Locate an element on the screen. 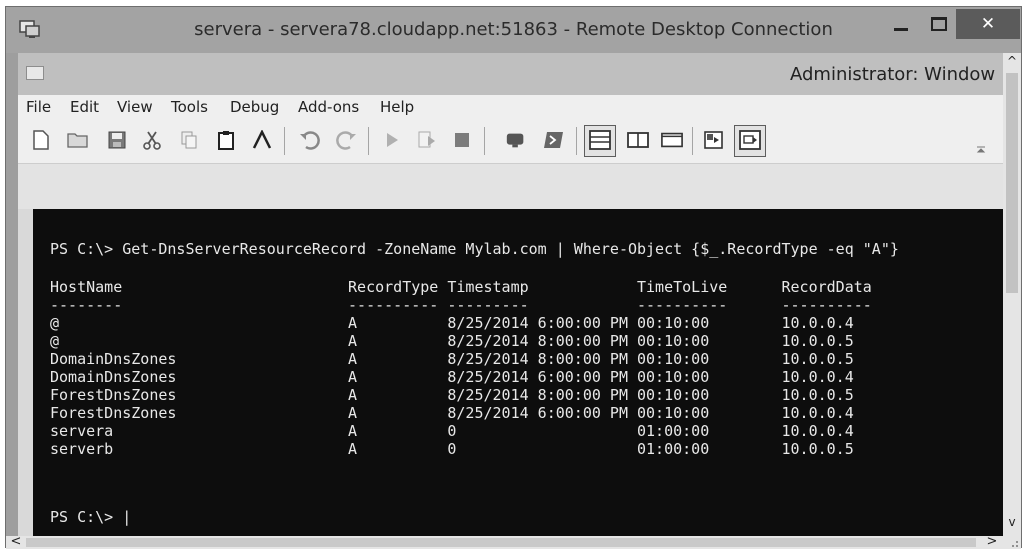 This screenshot has height=550, width=1025. scroll-up-icon: ^ is located at coordinates (1012, 62).